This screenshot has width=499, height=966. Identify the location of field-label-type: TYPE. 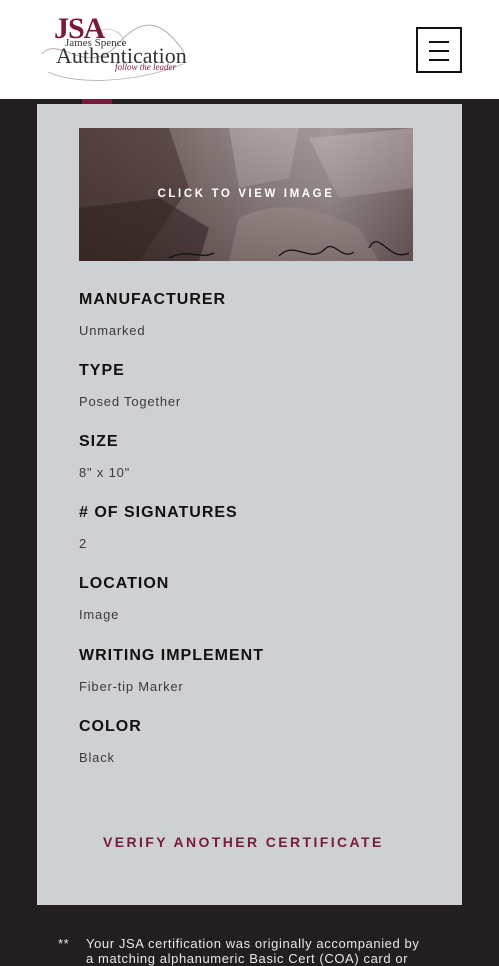
(102, 370).